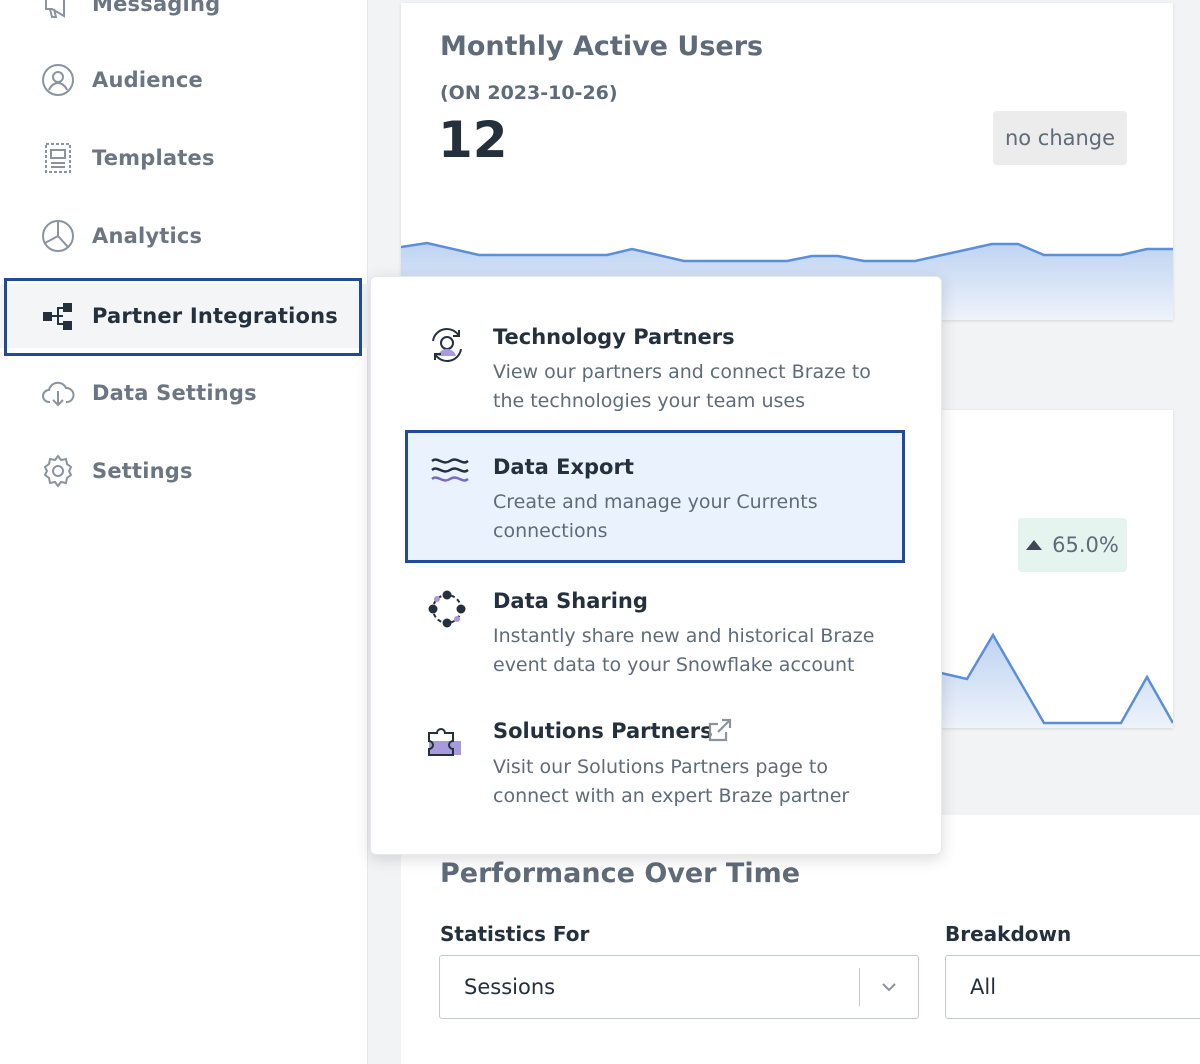 Image resolution: width=1200 pixels, height=1064 pixels. I want to click on statistics-for-select: Sessions, so click(679, 987).